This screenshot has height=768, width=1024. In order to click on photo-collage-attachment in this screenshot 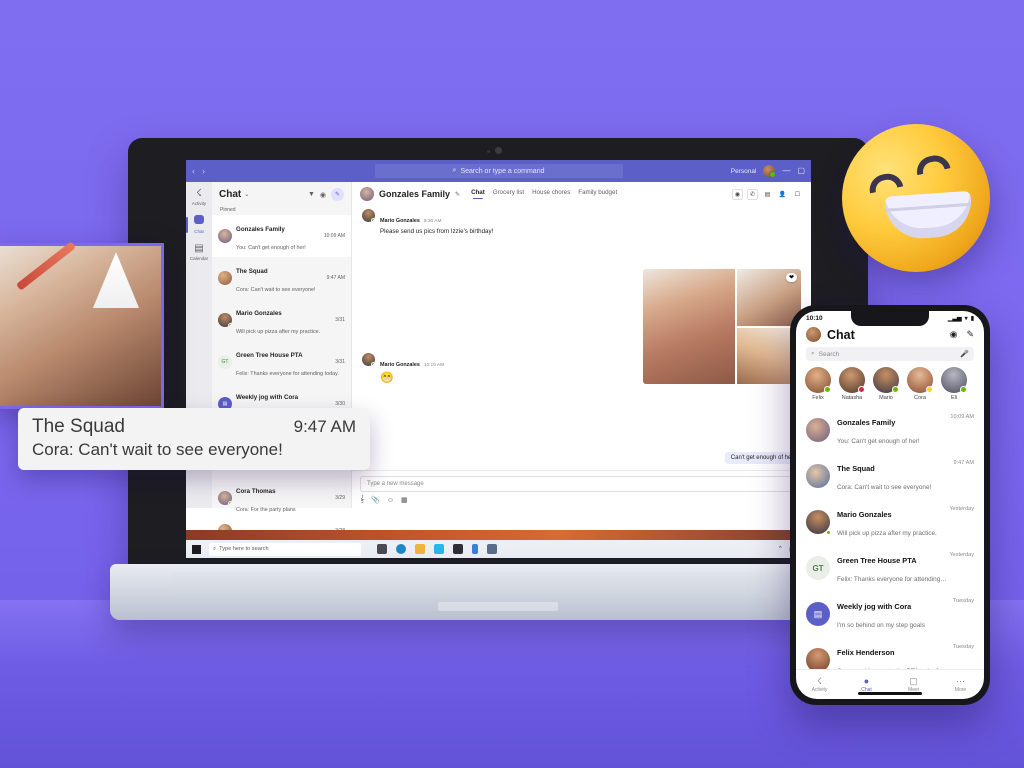, I will do `click(722, 326)`.